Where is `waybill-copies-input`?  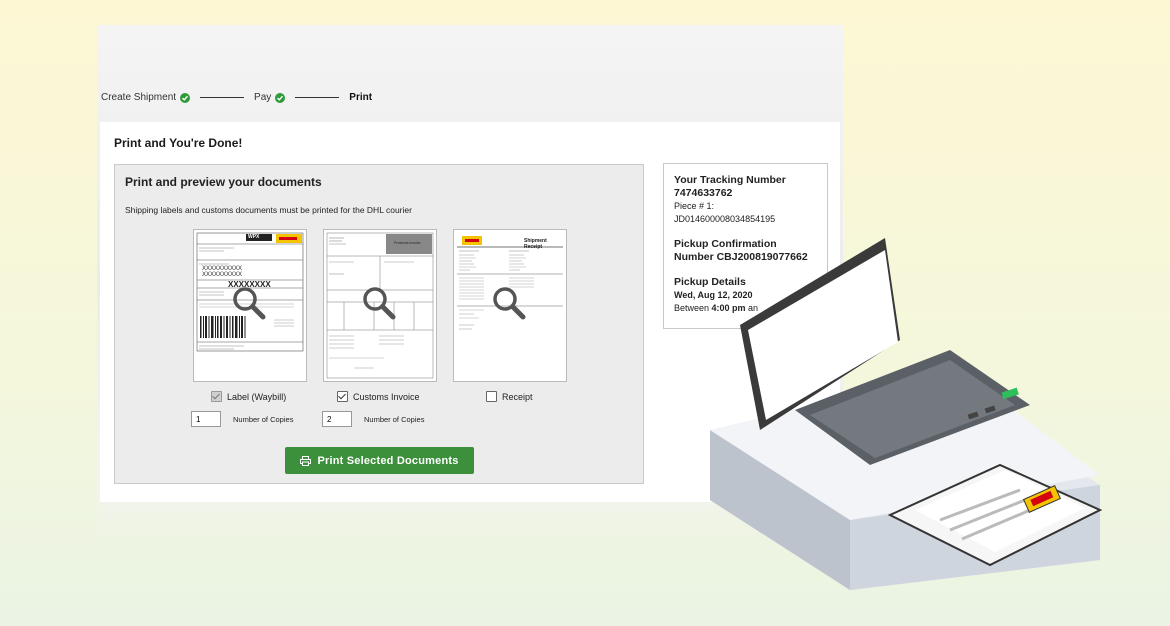
waybill-copies-input is located at coordinates (206, 419).